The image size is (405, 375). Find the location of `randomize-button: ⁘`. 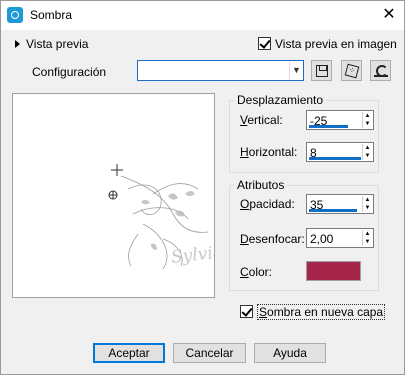

randomize-button: ⁘ is located at coordinates (351, 70).